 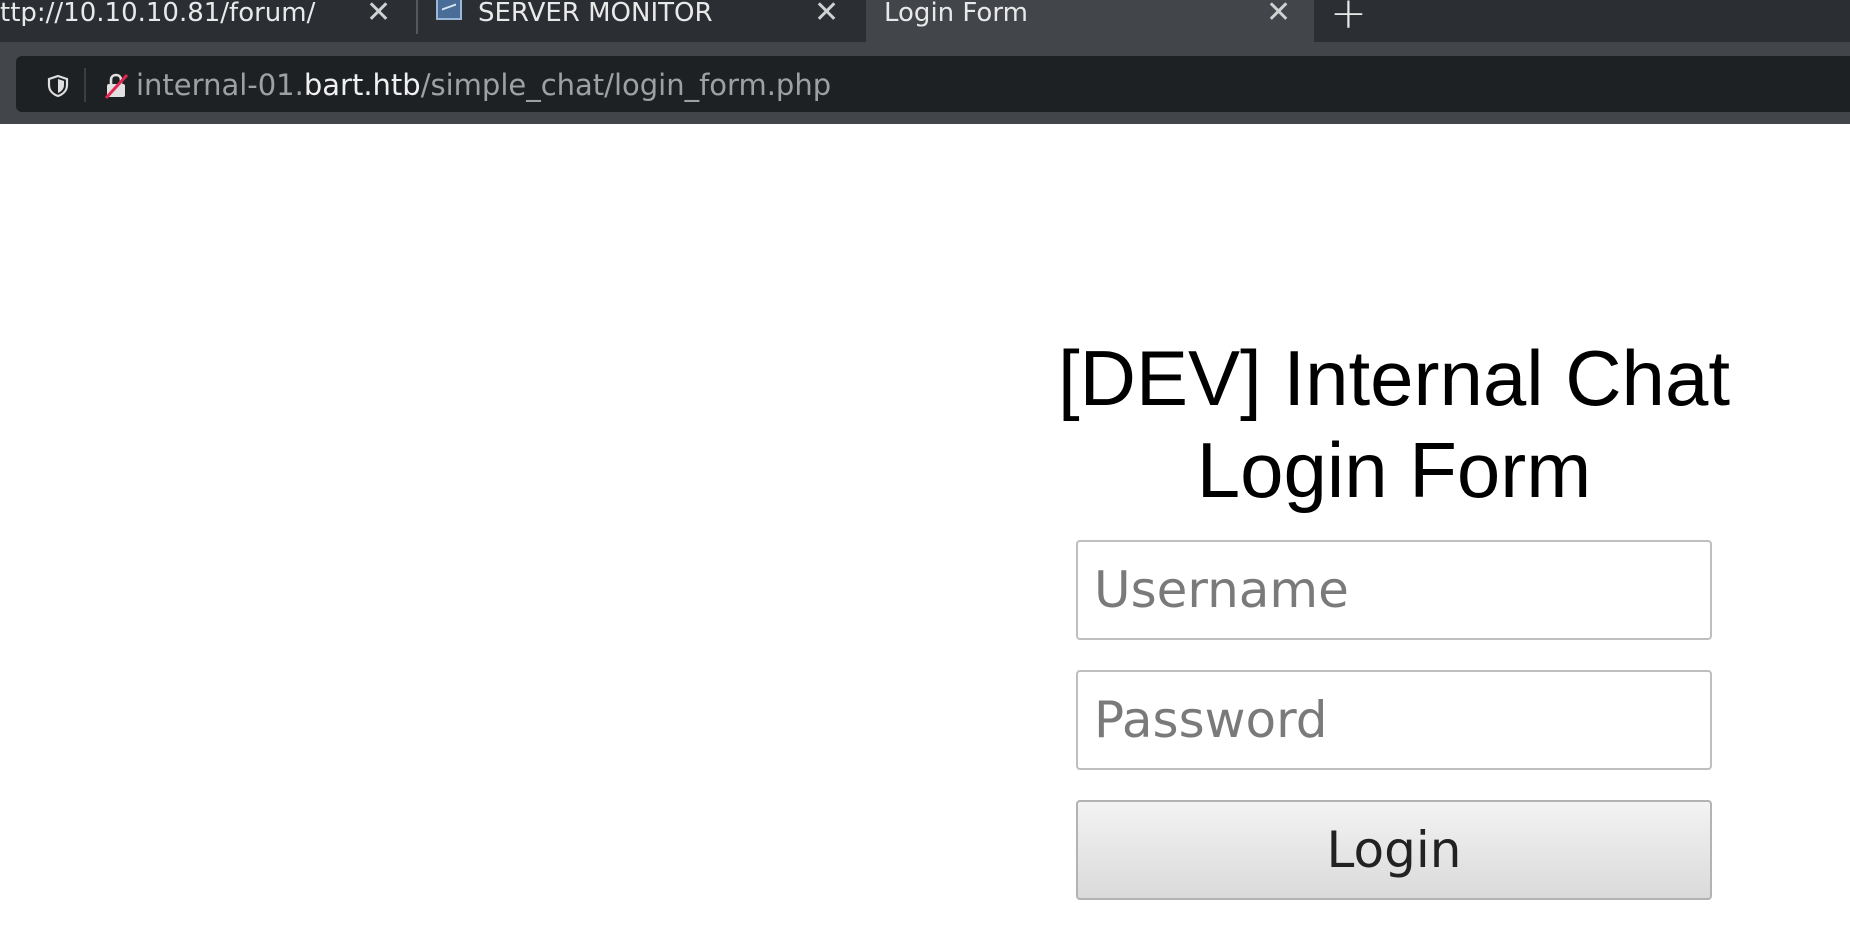 What do you see at coordinates (595, 14) in the screenshot?
I see `tab-label: SERVER MONITOR` at bounding box center [595, 14].